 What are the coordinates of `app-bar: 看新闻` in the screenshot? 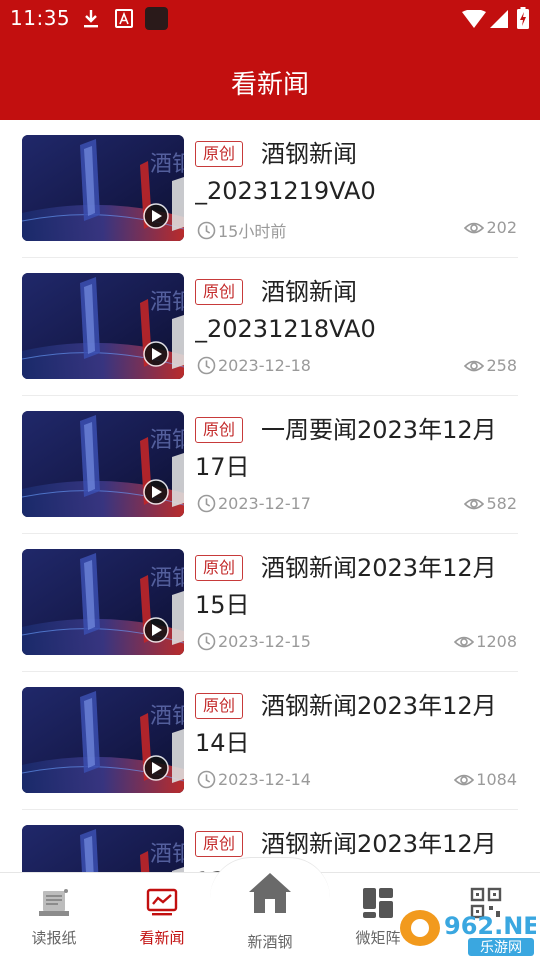 It's located at (270, 79).